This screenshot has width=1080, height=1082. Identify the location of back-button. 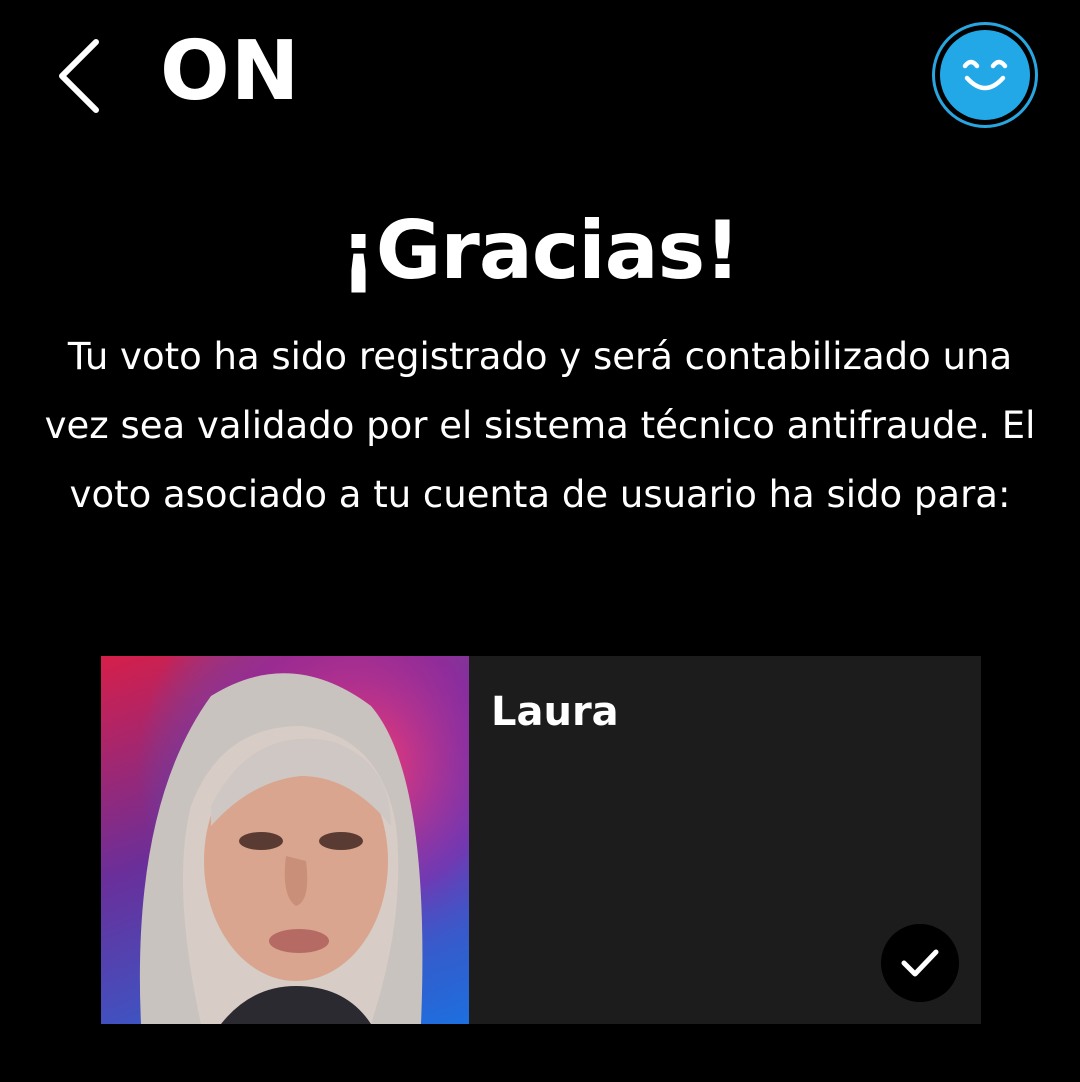
(80, 76).